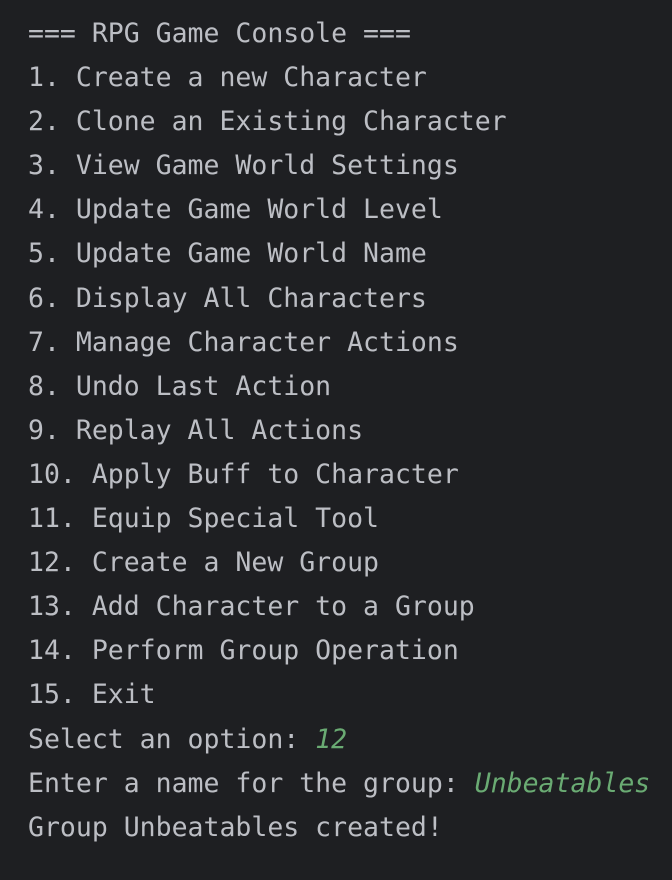 Image resolution: width=672 pixels, height=880 pixels. Describe the element at coordinates (243, 166) in the screenshot. I see `menu-item-view-world-settings: 3. View Game World Settings` at that location.